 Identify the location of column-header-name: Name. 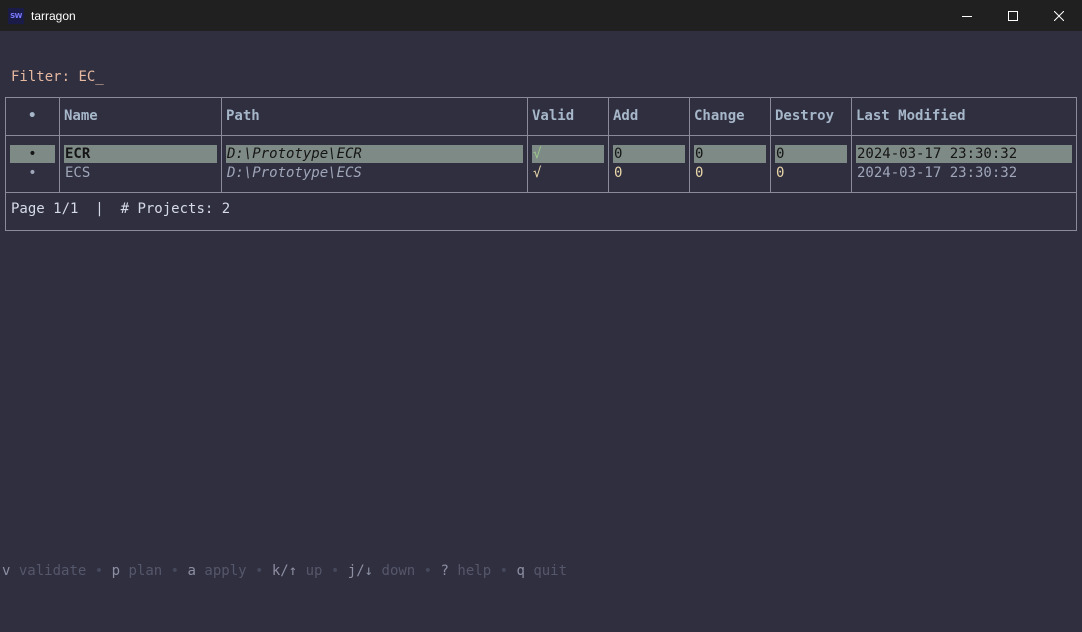
(81, 116).